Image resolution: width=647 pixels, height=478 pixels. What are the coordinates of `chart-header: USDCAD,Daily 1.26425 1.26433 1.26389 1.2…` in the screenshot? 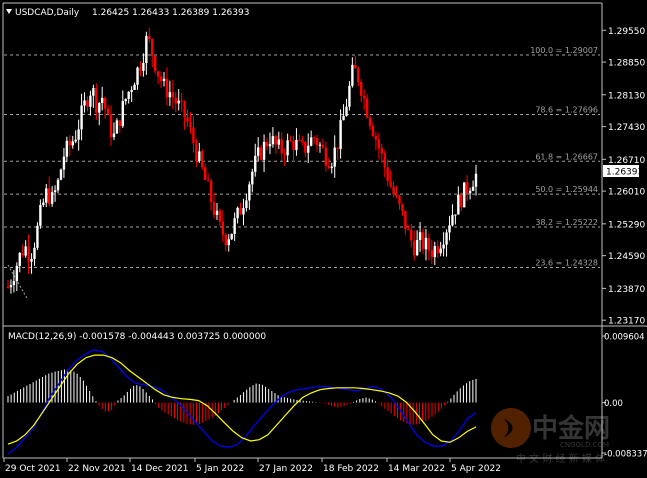 It's located at (127, 13).